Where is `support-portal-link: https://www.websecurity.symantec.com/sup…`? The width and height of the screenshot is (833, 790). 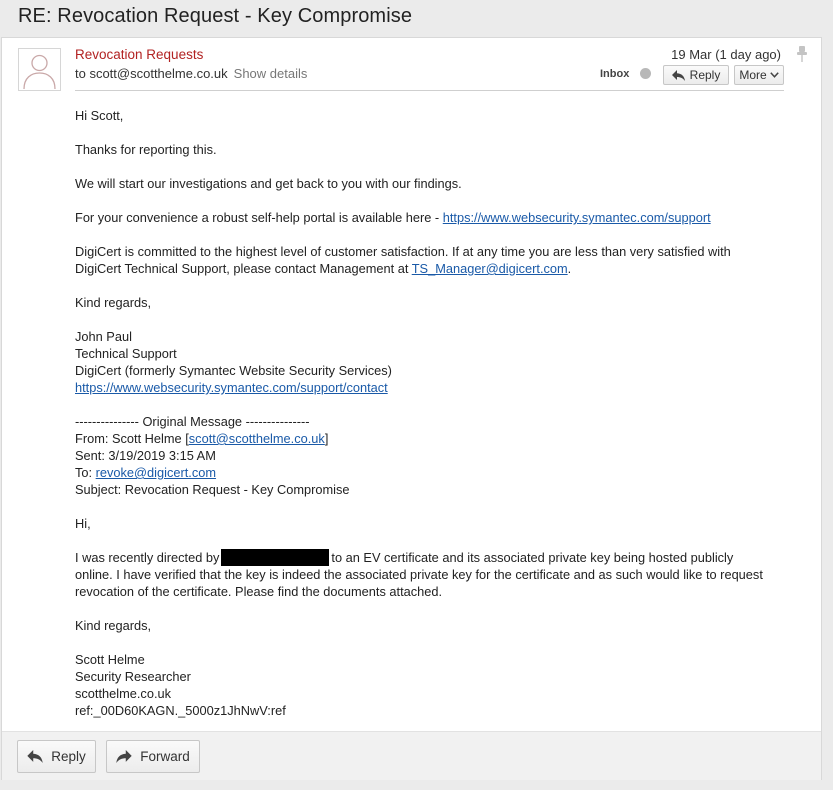
support-portal-link: https://www.websecurity.symantec.com/sup… is located at coordinates (577, 217).